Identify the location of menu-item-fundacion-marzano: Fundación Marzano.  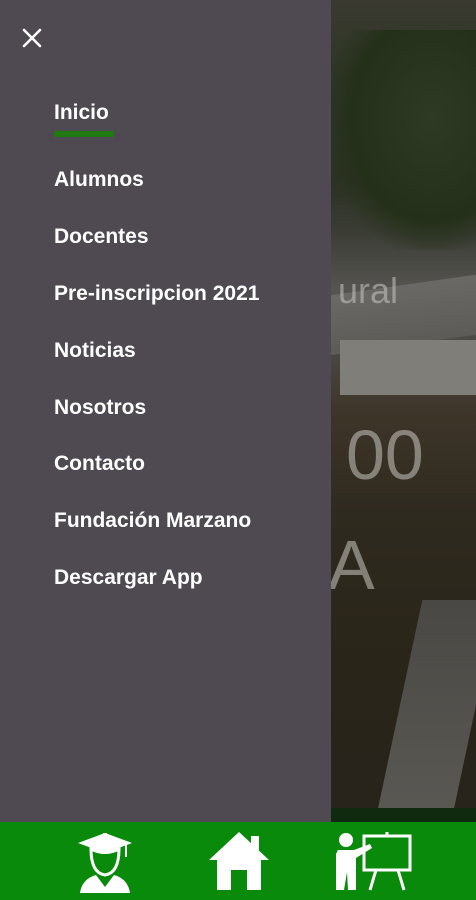
(152, 521).